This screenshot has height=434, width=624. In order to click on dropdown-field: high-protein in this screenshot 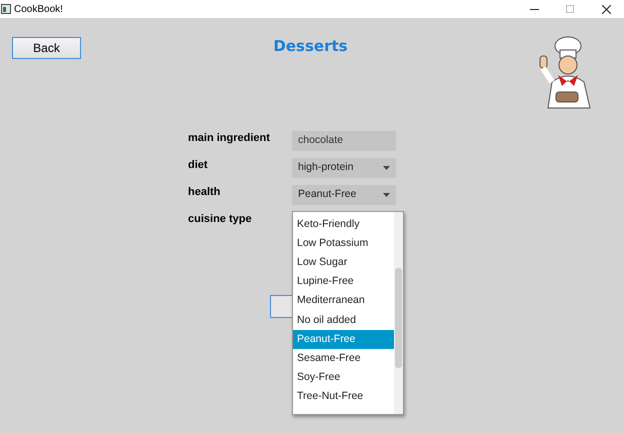, I will do `click(344, 168)`.